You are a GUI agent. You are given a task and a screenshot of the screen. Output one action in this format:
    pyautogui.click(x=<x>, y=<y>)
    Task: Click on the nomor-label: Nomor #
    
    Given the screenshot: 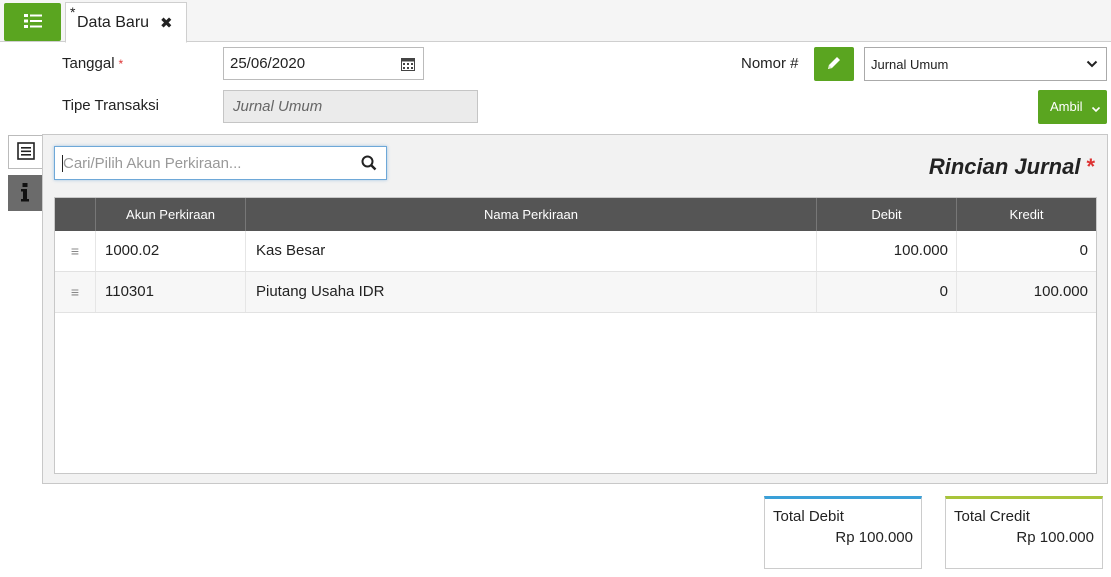 What is the action you would take?
    pyautogui.click(x=770, y=63)
    